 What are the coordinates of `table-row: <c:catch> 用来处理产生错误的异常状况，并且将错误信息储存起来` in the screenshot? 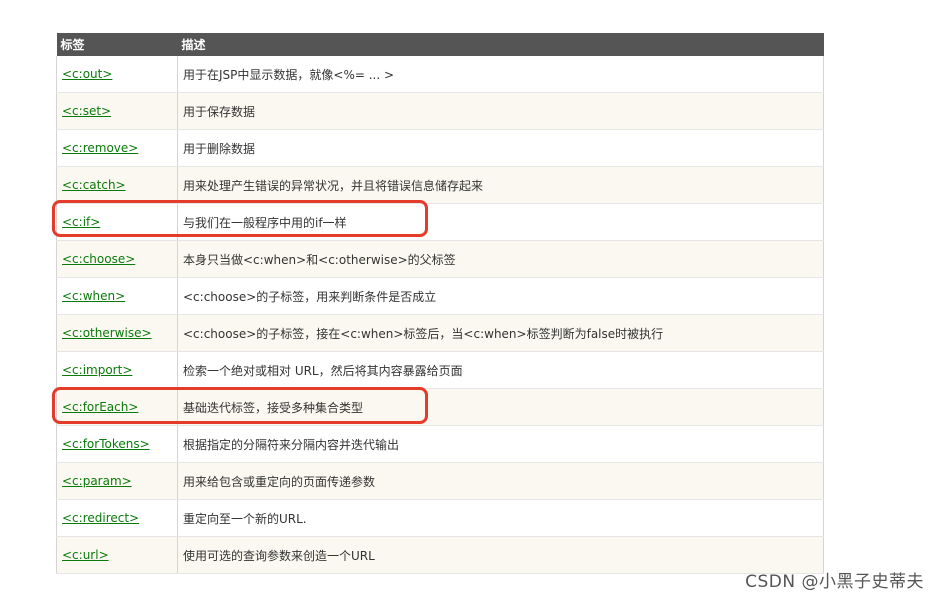 It's located at (440, 185).